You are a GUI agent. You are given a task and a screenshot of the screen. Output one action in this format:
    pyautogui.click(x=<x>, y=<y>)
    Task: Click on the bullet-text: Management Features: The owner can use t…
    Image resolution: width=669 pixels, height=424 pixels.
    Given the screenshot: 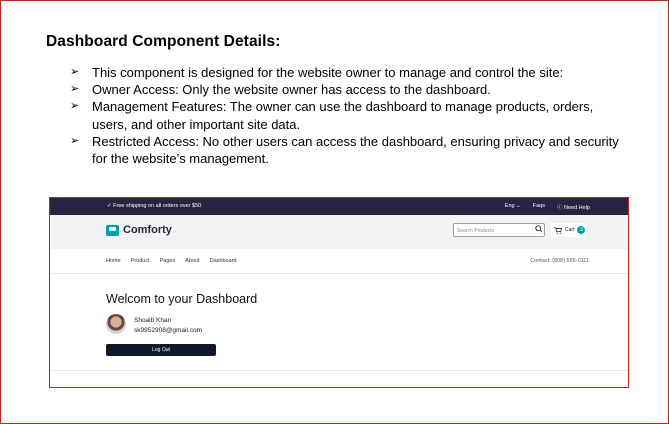 What is the action you would take?
    pyautogui.click(x=343, y=115)
    